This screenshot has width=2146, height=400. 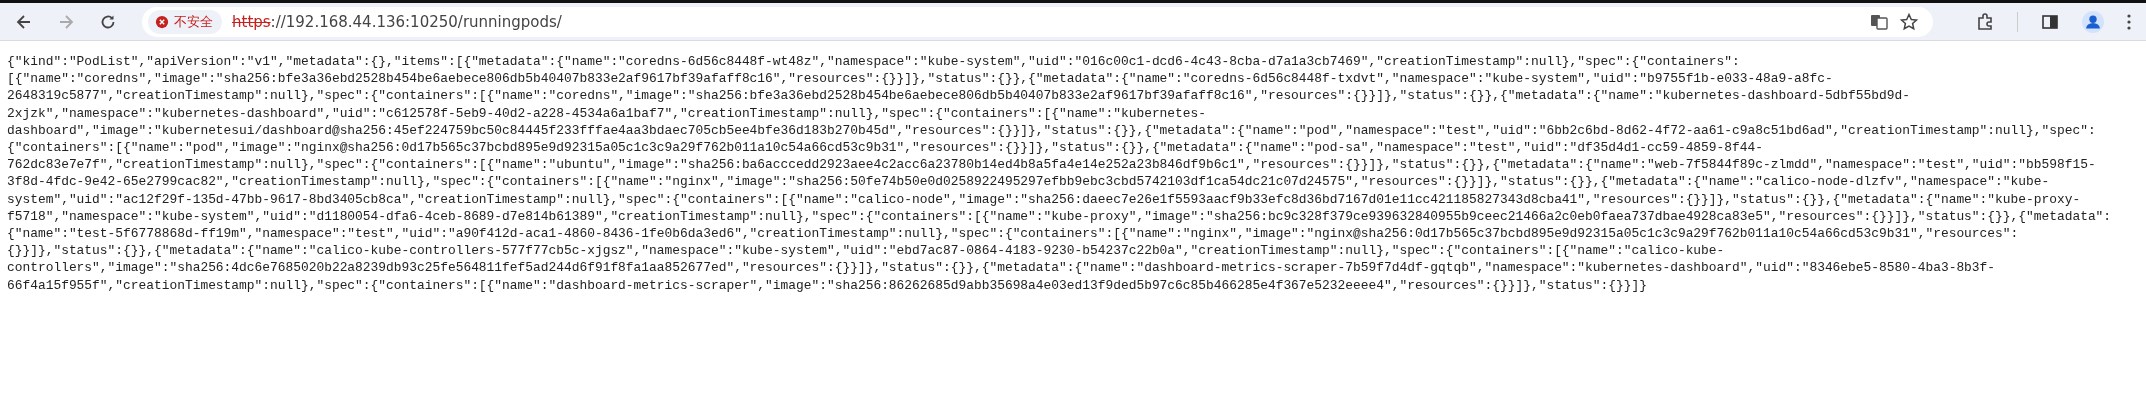 I want to click on star-icon, so click(x=1909, y=21).